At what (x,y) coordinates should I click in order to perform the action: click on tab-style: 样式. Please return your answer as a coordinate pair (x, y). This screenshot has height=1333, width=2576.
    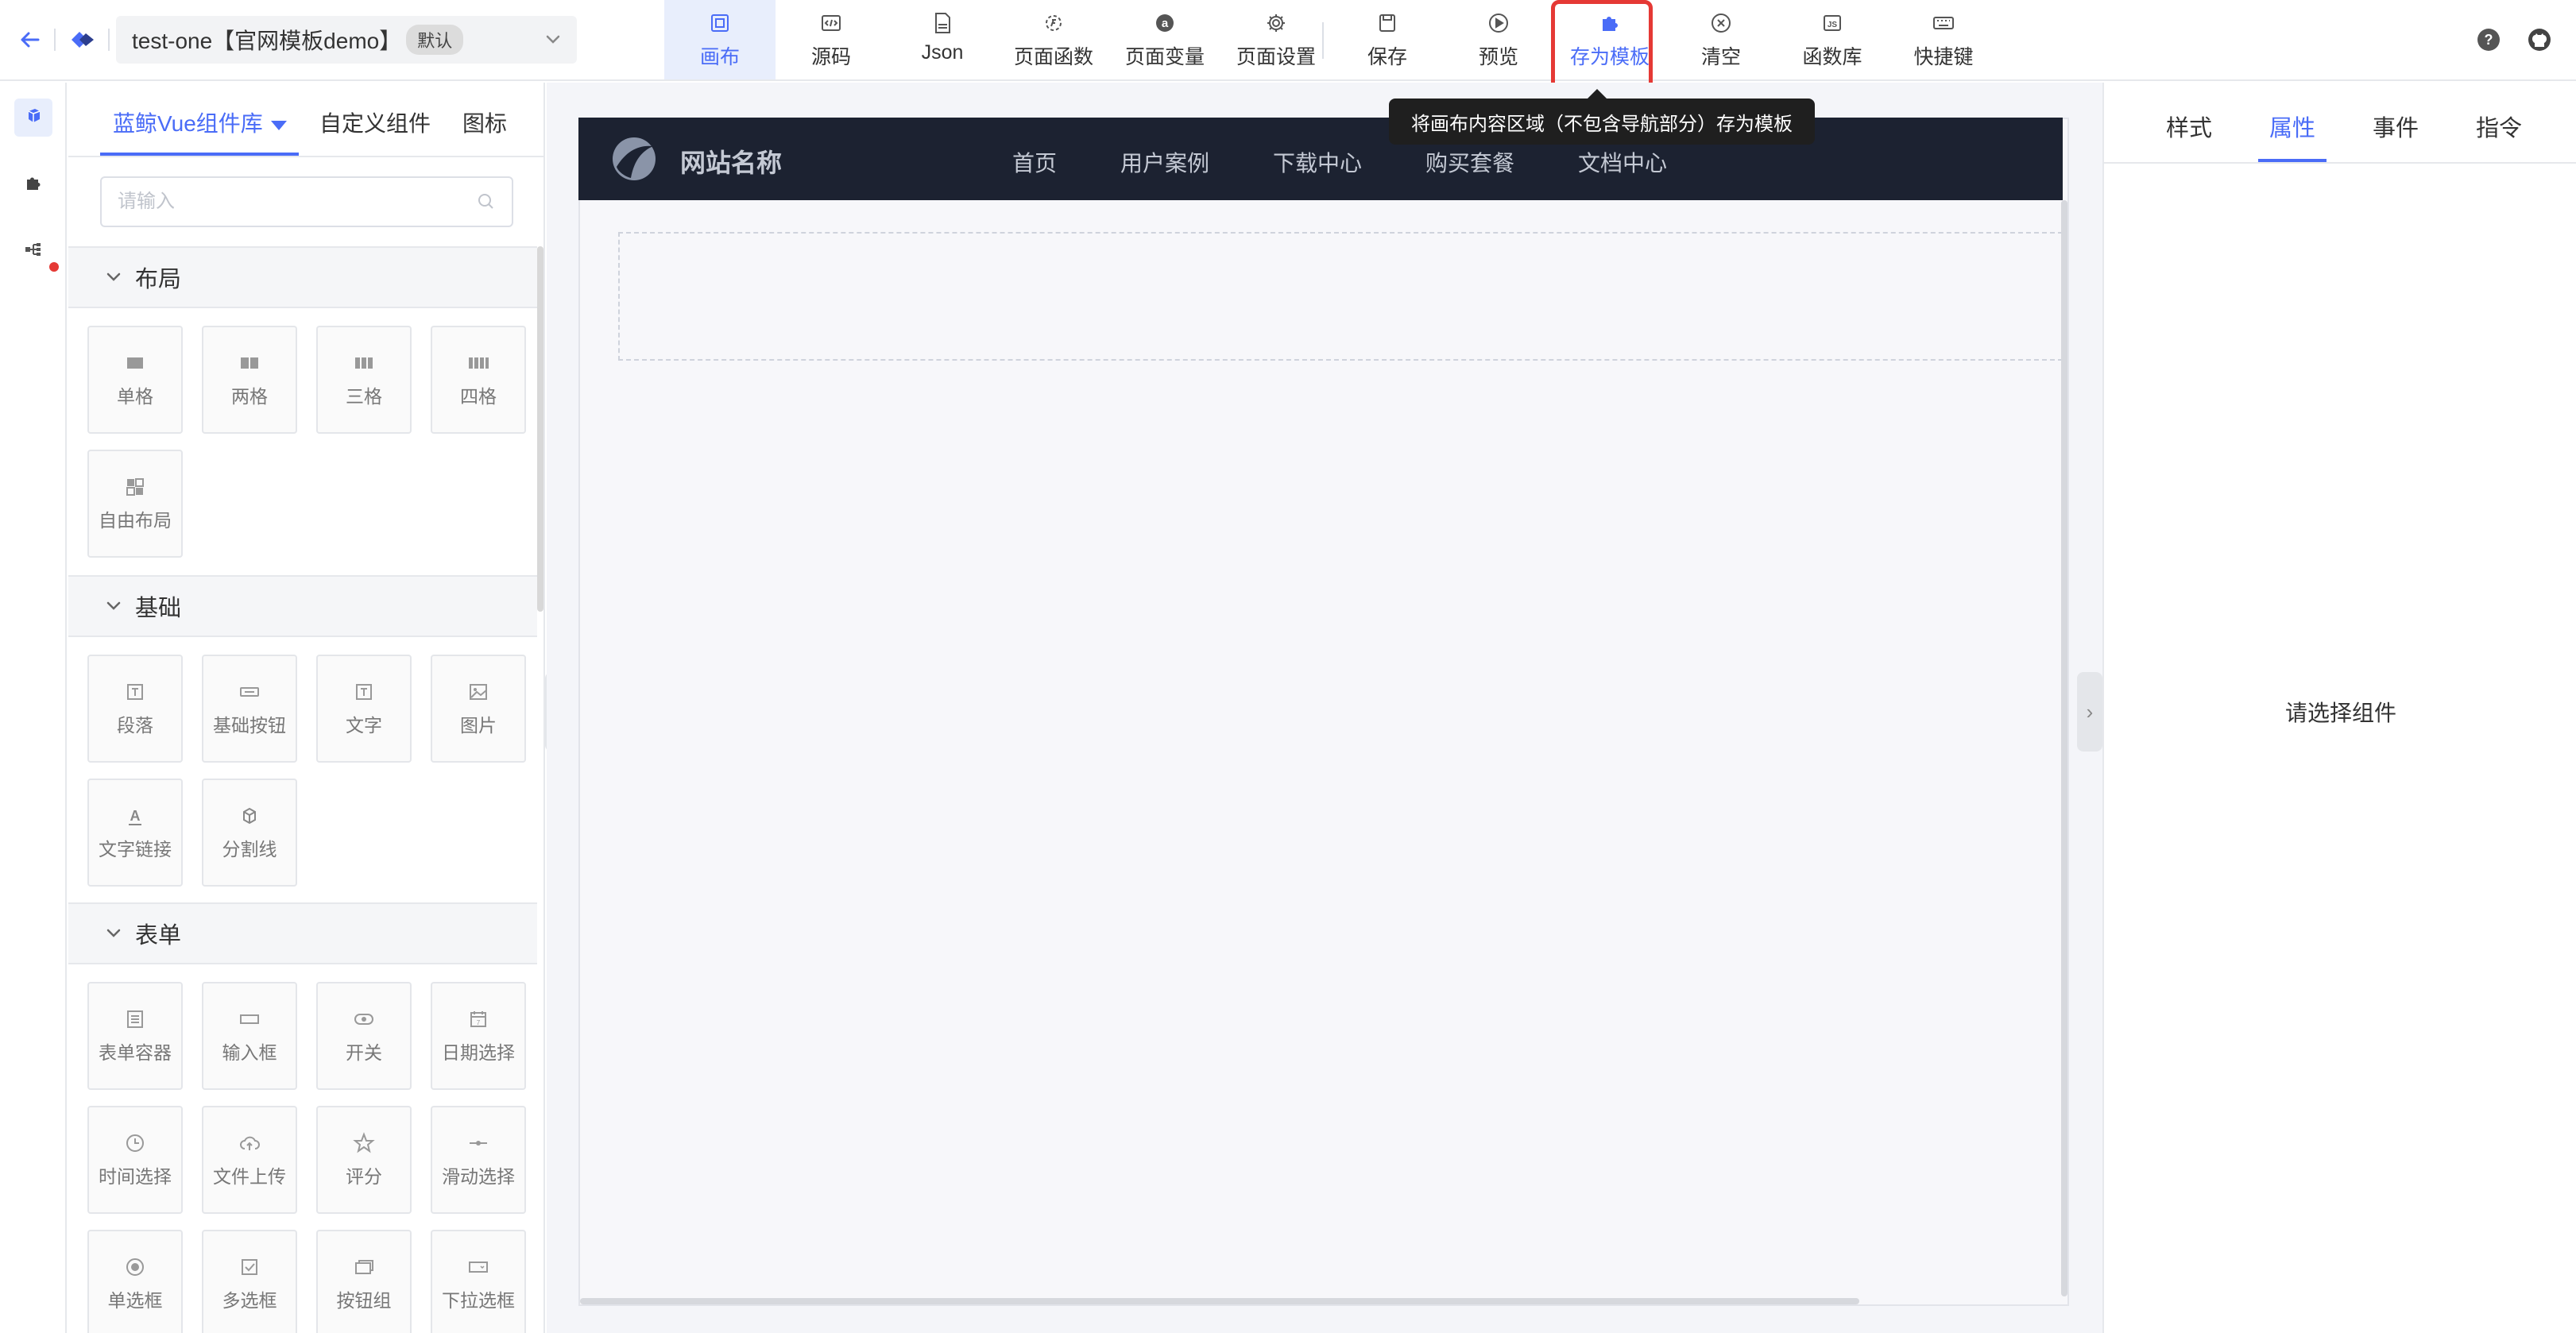
    Looking at the image, I should click on (2189, 127).